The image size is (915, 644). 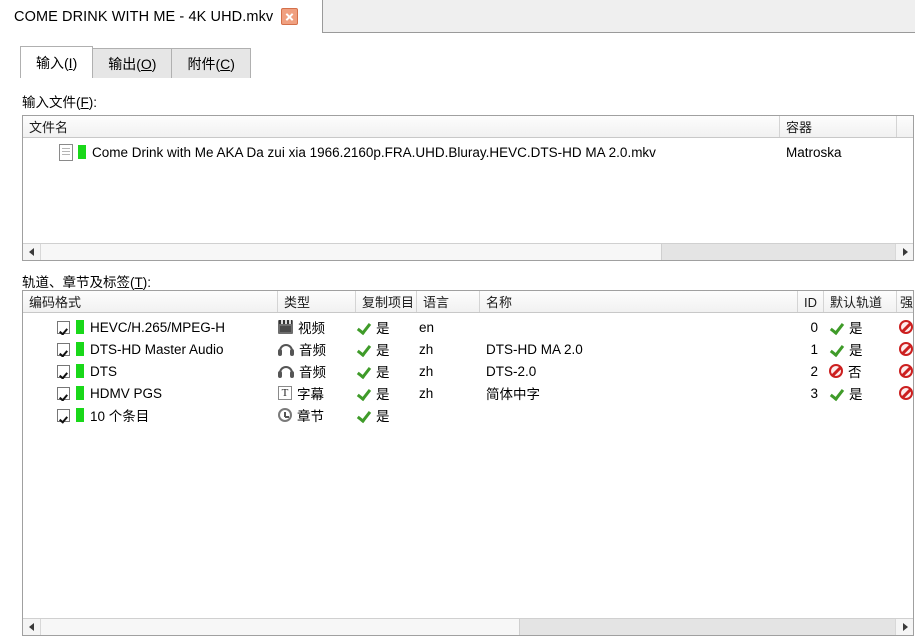 What do you see at coordinates (814, 349) in the screenshot?
I see `track-id-cell: 1` at bounding box center [814, 349].